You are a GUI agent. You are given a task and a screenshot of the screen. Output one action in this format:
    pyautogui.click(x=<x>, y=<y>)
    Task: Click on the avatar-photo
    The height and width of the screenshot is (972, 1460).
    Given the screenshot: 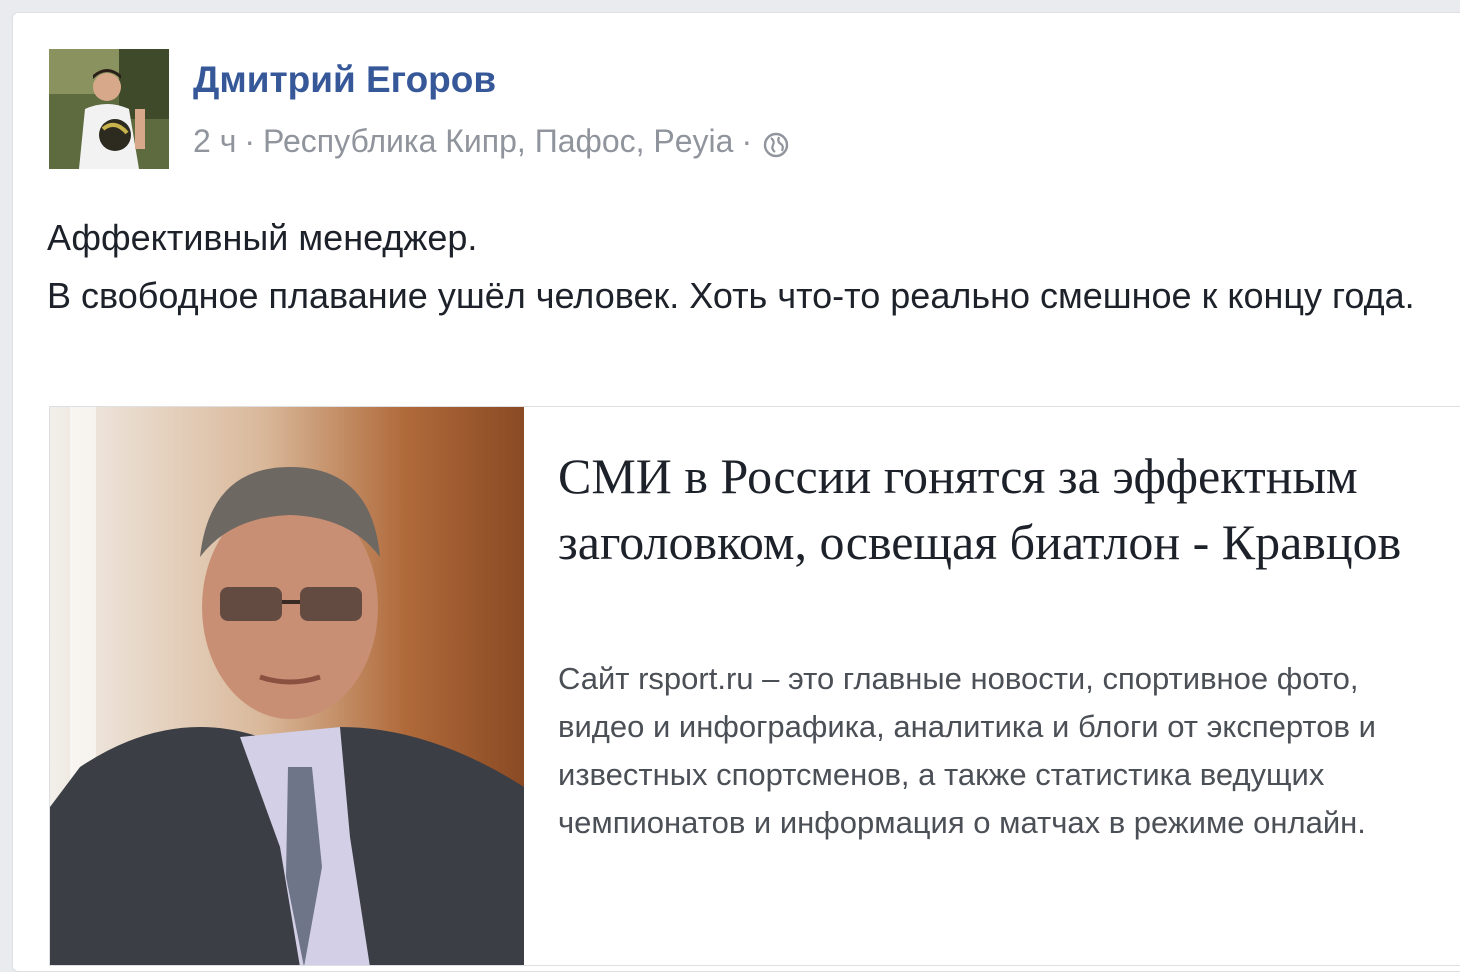 What is the action you would take?
    pyautogui.click(x=109, y=109)
    